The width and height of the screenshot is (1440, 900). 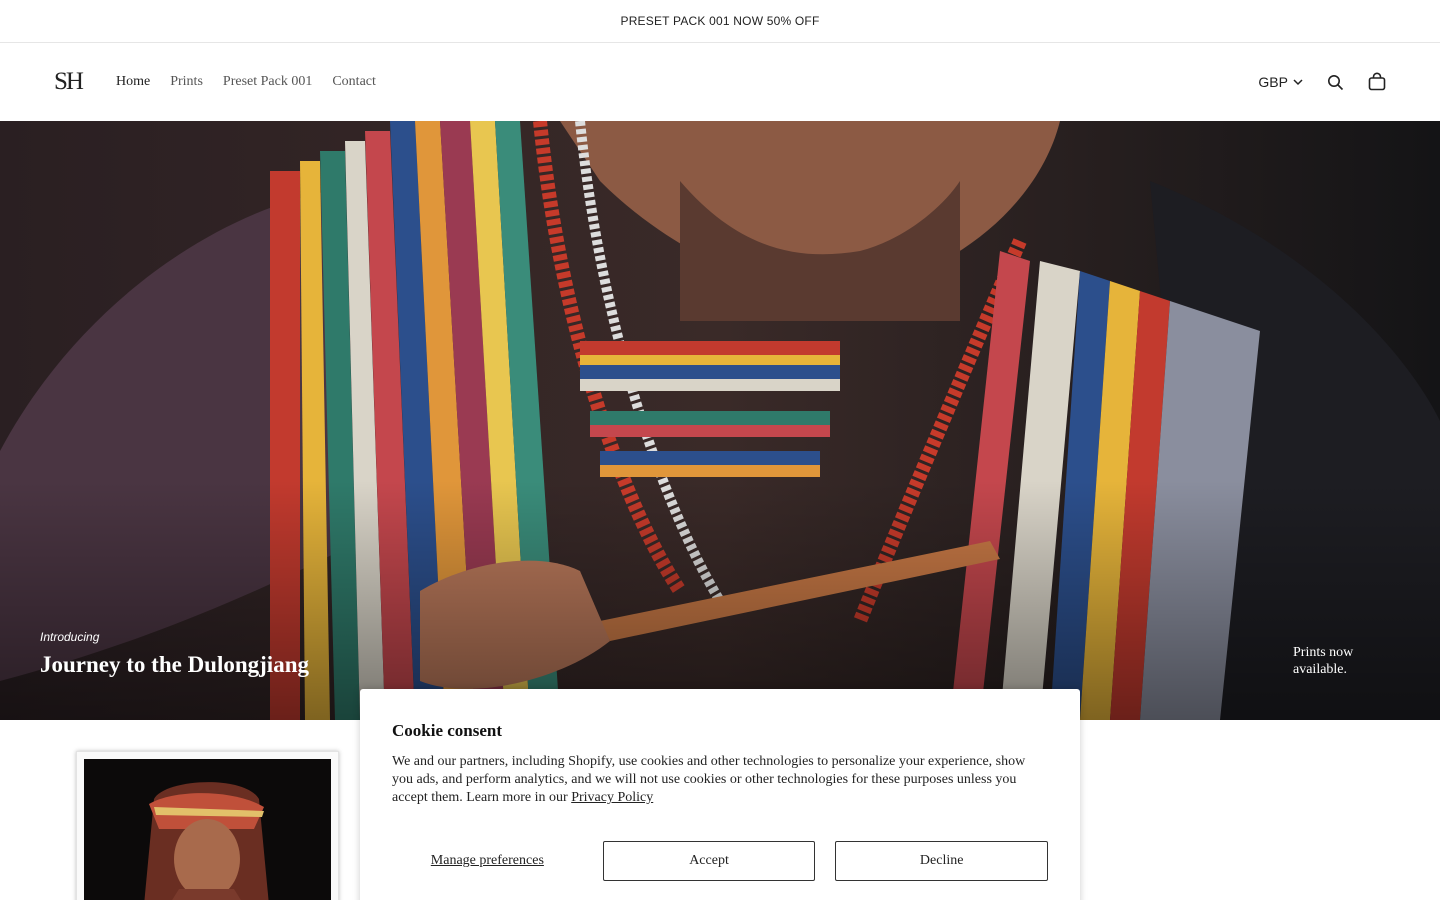 I want to click on cart-icon, so click(x=1377, y=81).